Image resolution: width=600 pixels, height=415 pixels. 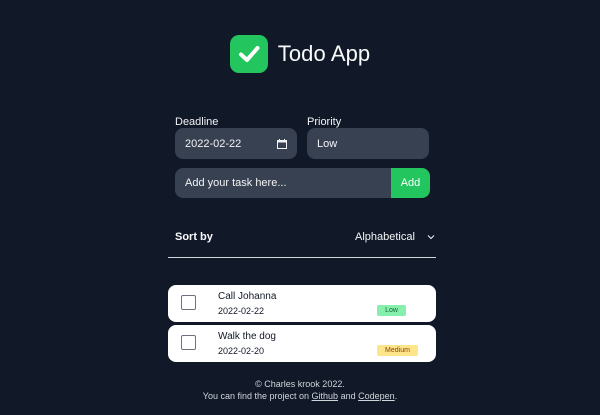 What do you see at coordinates (385, 237) in the screenshot?
I see `sort-selected-value: Alphabetical` at bounding box center [385, 237].